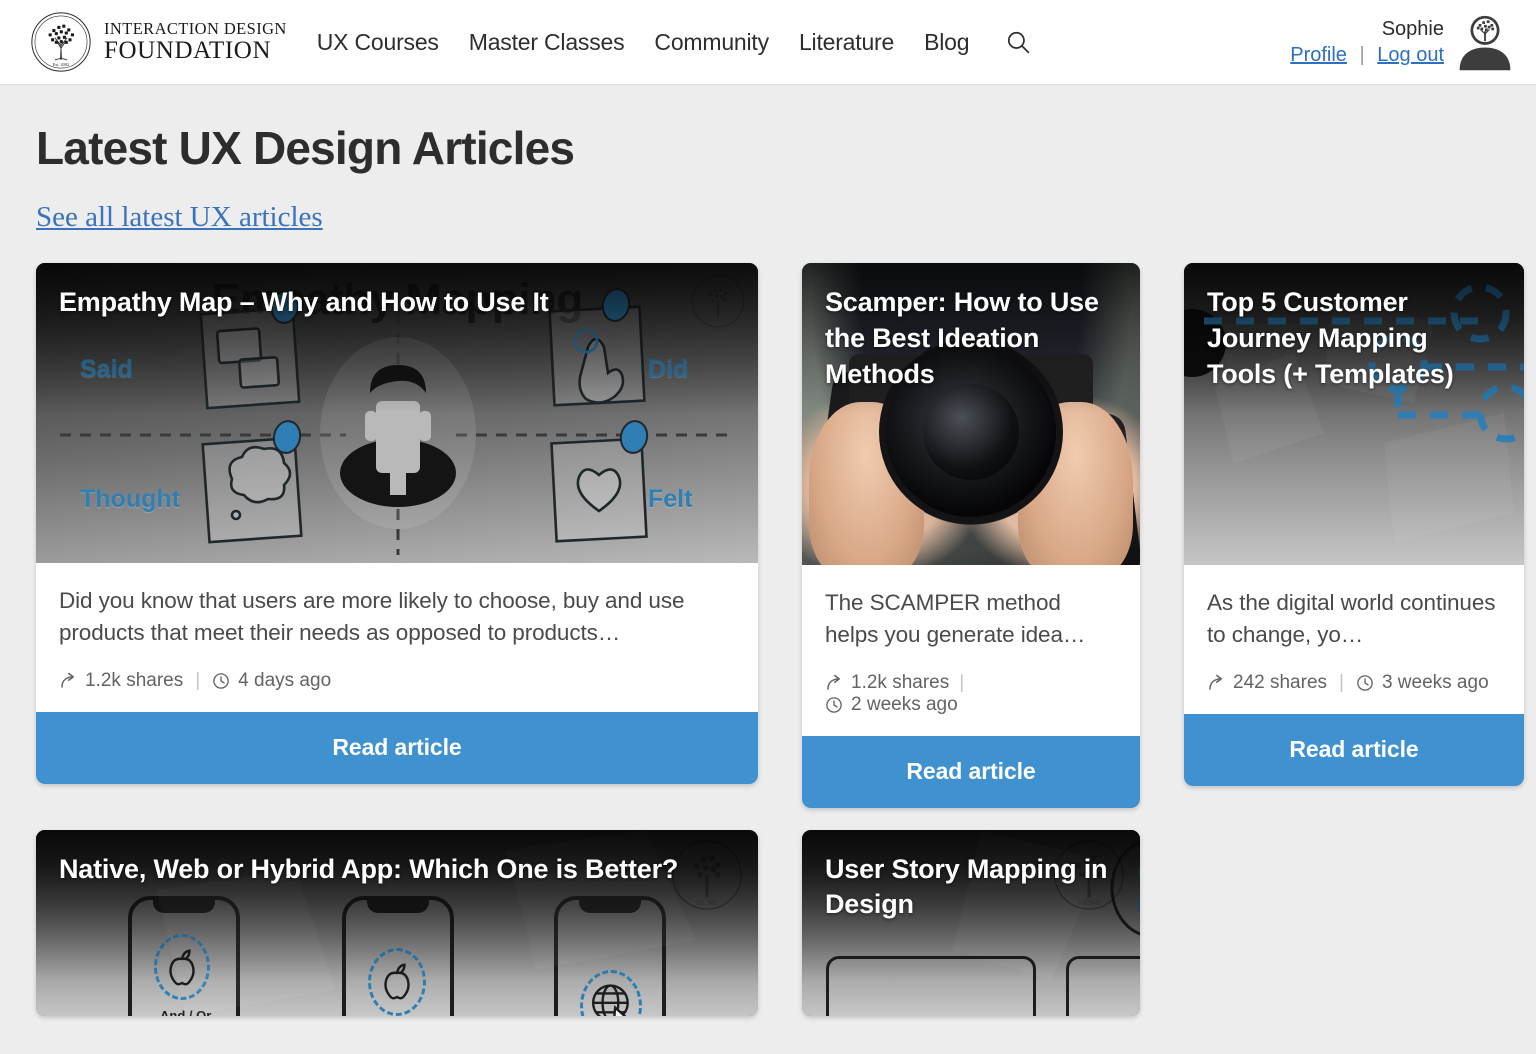  Describe the element at coordinates (397, 681) in the screenshot. I see `article-meta: 1.2k shares | 4 days ago` at that location.